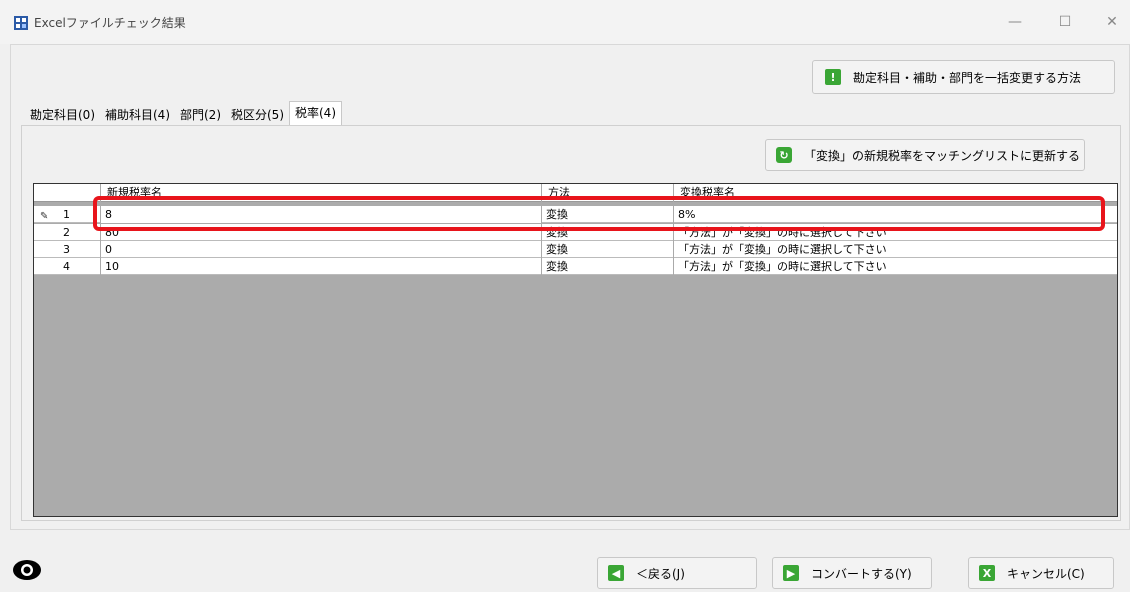 The width and height of the screenshot is (1130, 592). I want to click on new-rate-cell: 80, so click(321, 232).